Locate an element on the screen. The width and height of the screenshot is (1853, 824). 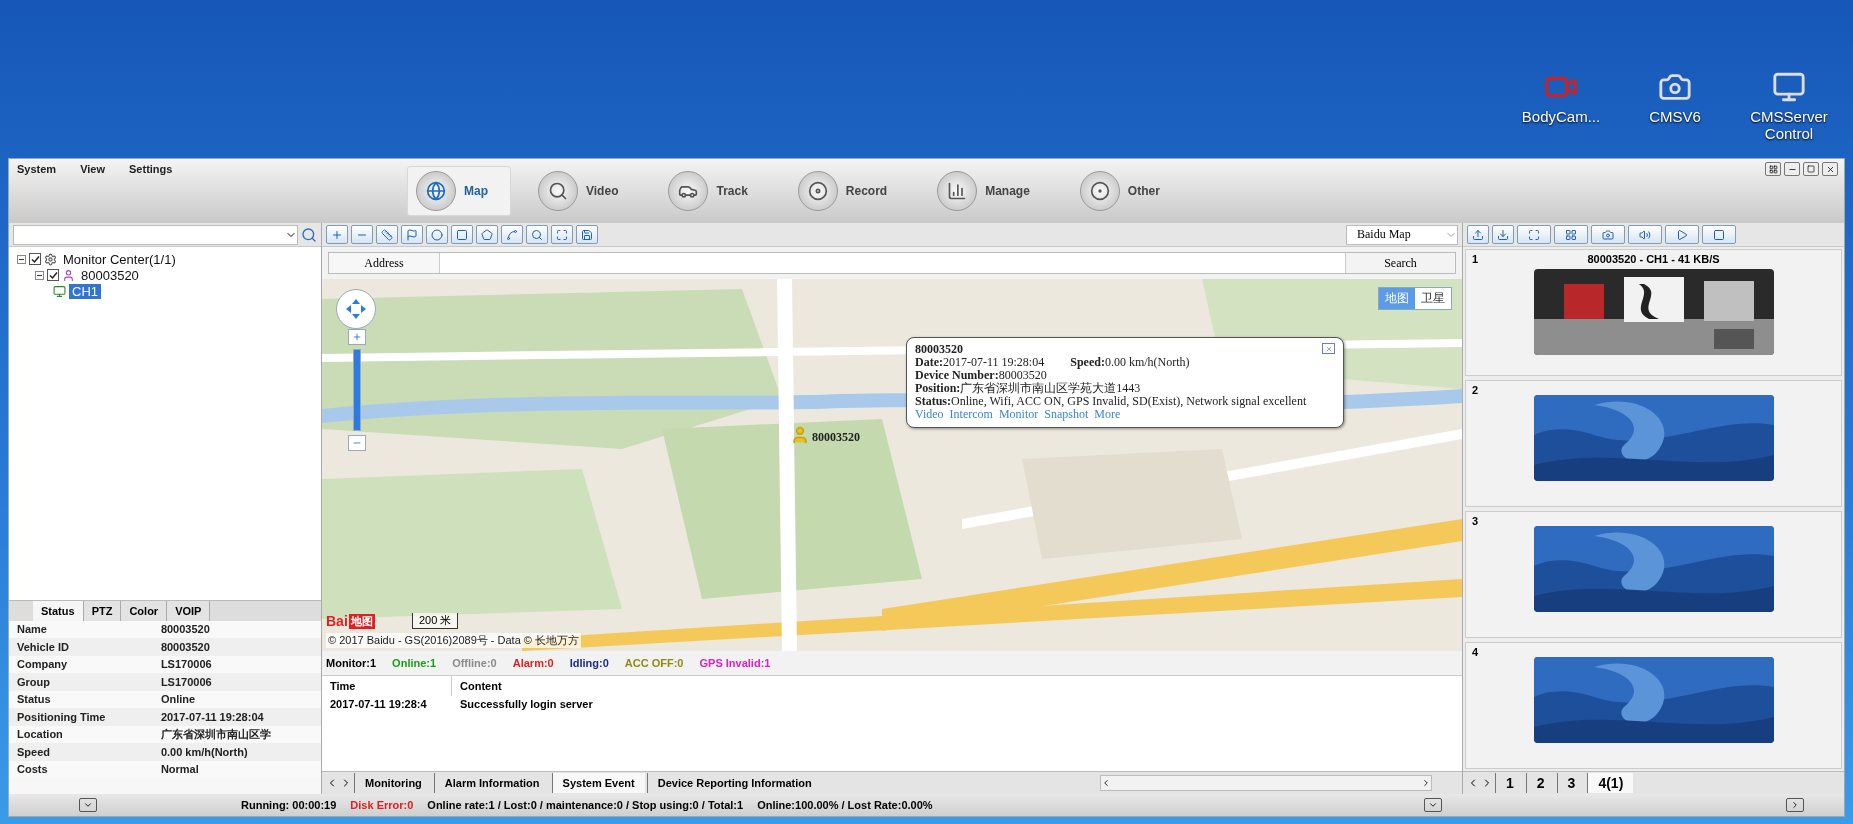
count-label: Idling:0 is located at coordinates (589, 663).